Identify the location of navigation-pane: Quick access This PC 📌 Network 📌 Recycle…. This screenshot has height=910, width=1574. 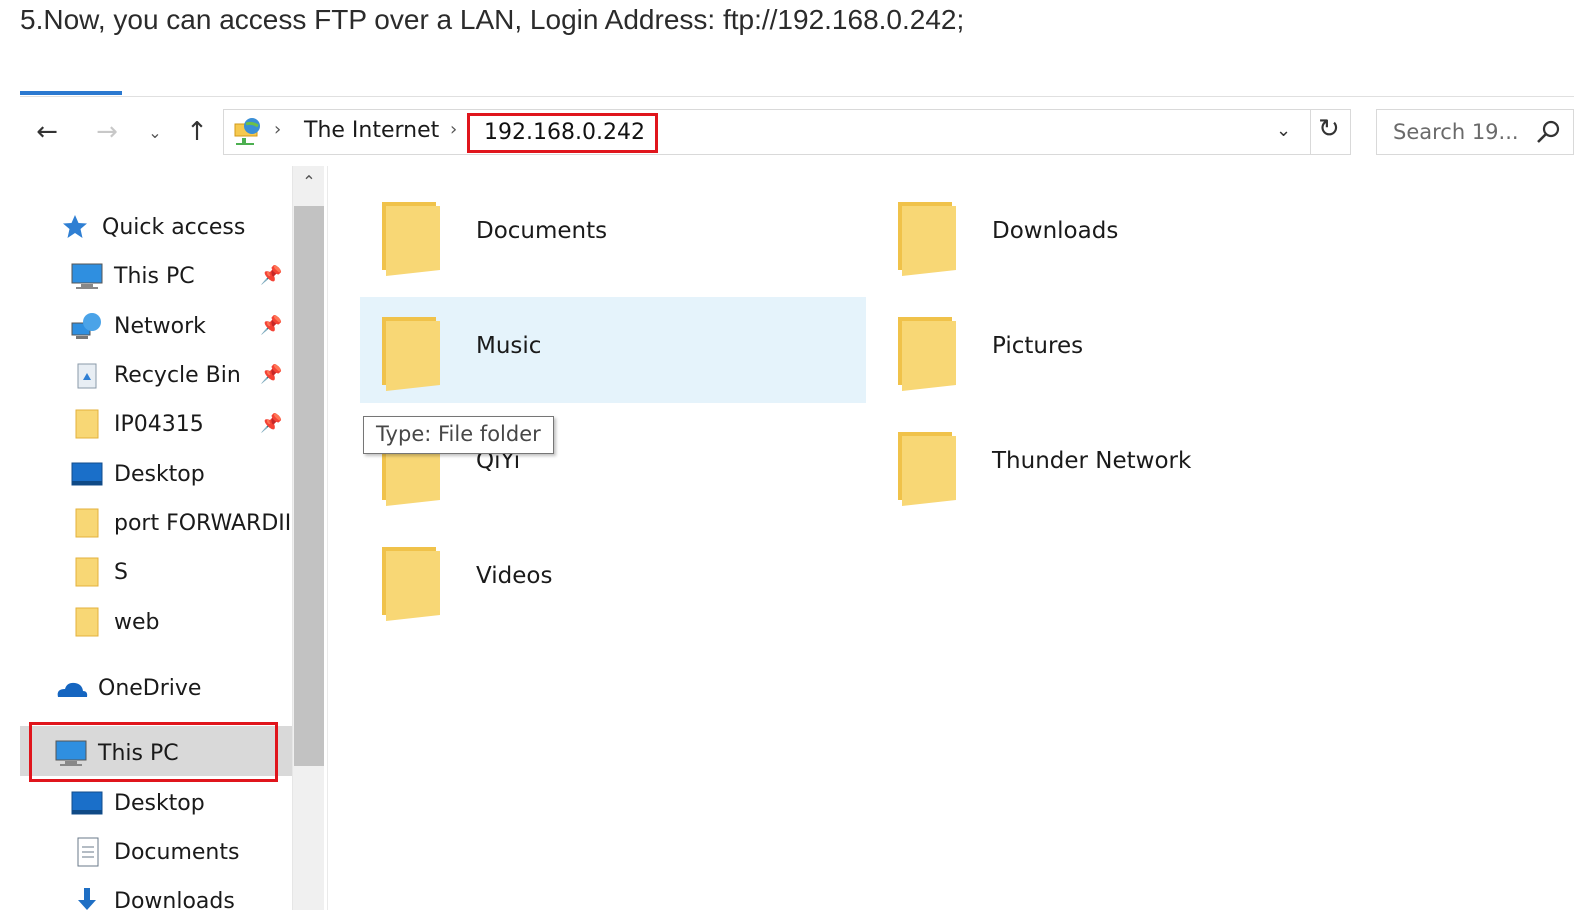
(156, 538).